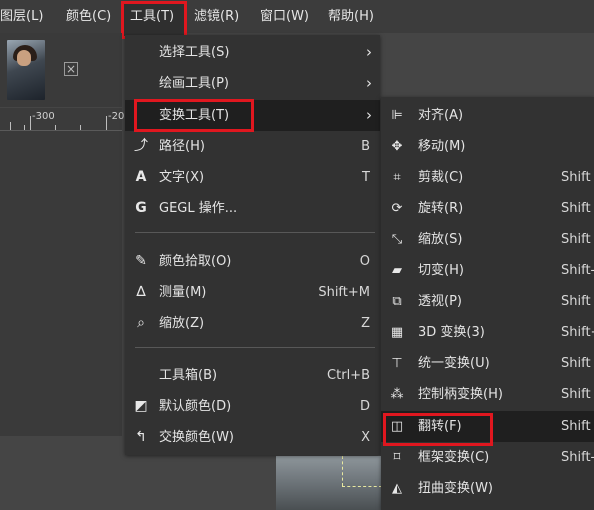 This screenshot has width=594, height=510. Describe the element at coordinates (194, 52) in the screenshot. I see `menu-item-label: 选择工具(S)` at that location.